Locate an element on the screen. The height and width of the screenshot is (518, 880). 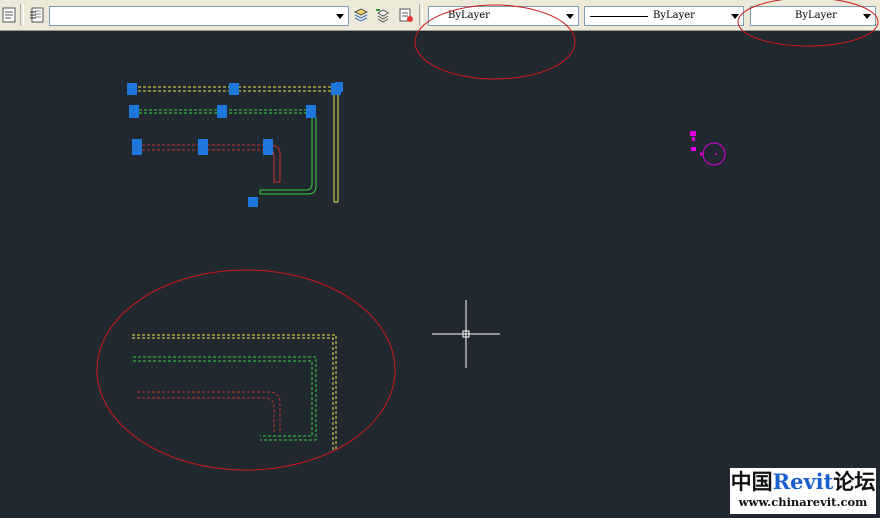
watermark-title-brand: Revit is located at coordinates (803, 481).